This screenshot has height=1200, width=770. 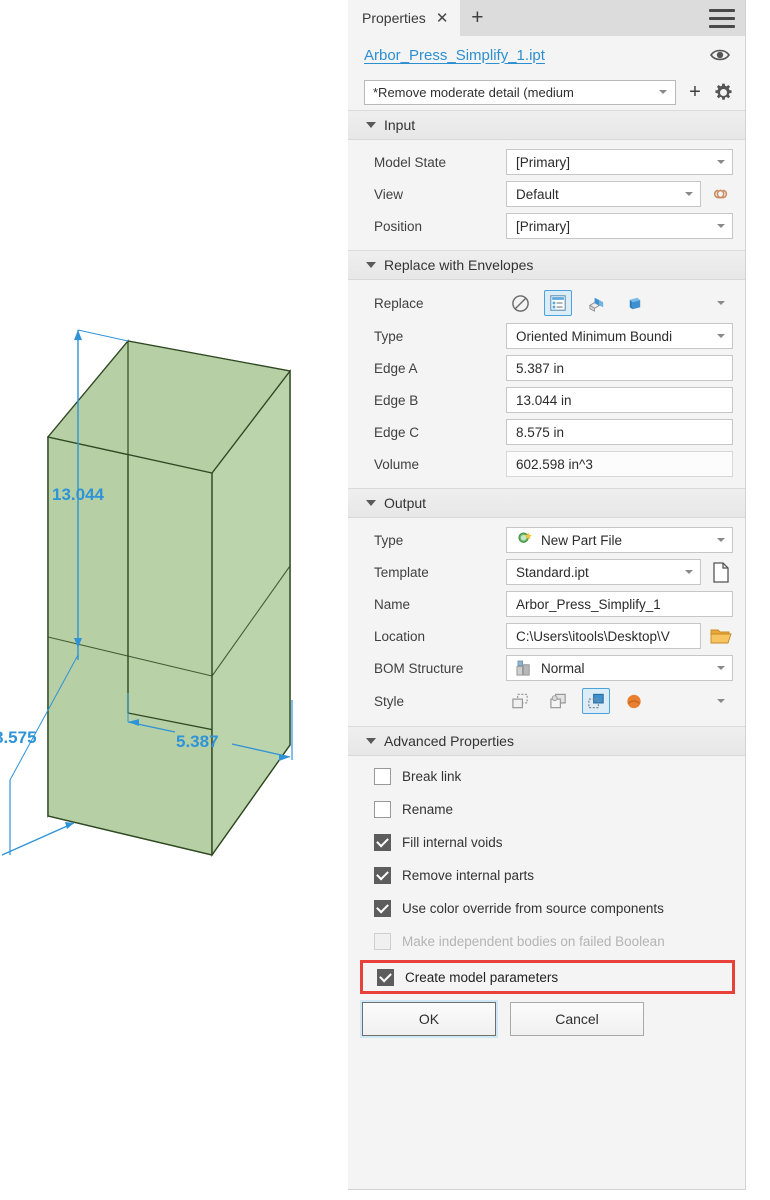 I want to click on field-row-volume: Volume 602.598 in^3, so click(x=546, y=464).